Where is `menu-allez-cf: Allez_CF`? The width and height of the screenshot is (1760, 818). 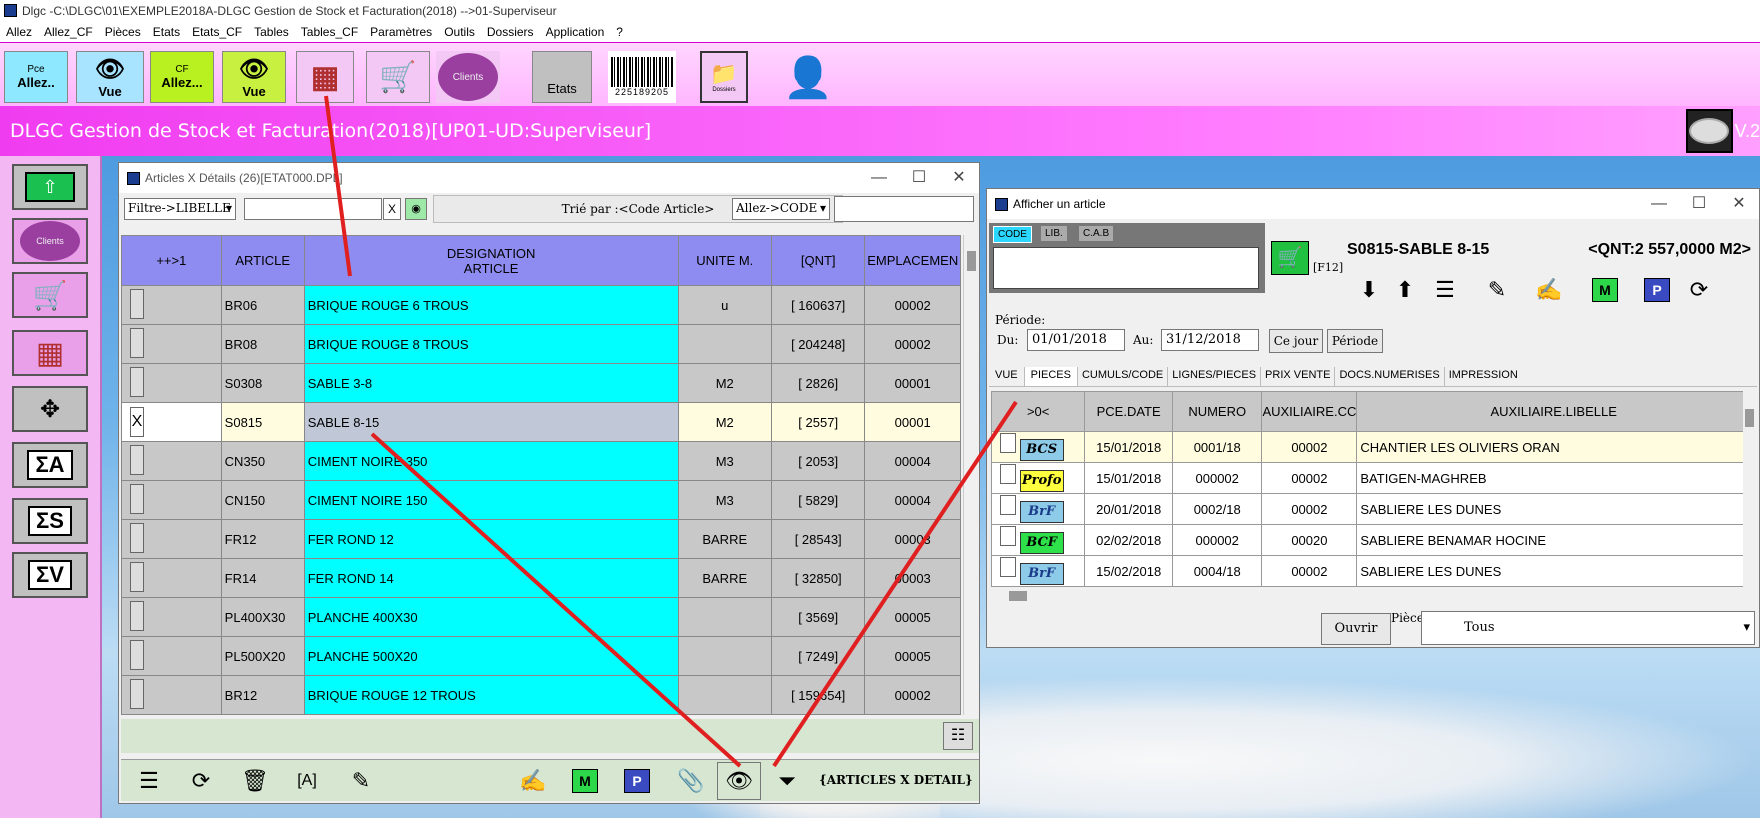 menu-allez-cf: Allez_CF is located at coordinates (68, 32).